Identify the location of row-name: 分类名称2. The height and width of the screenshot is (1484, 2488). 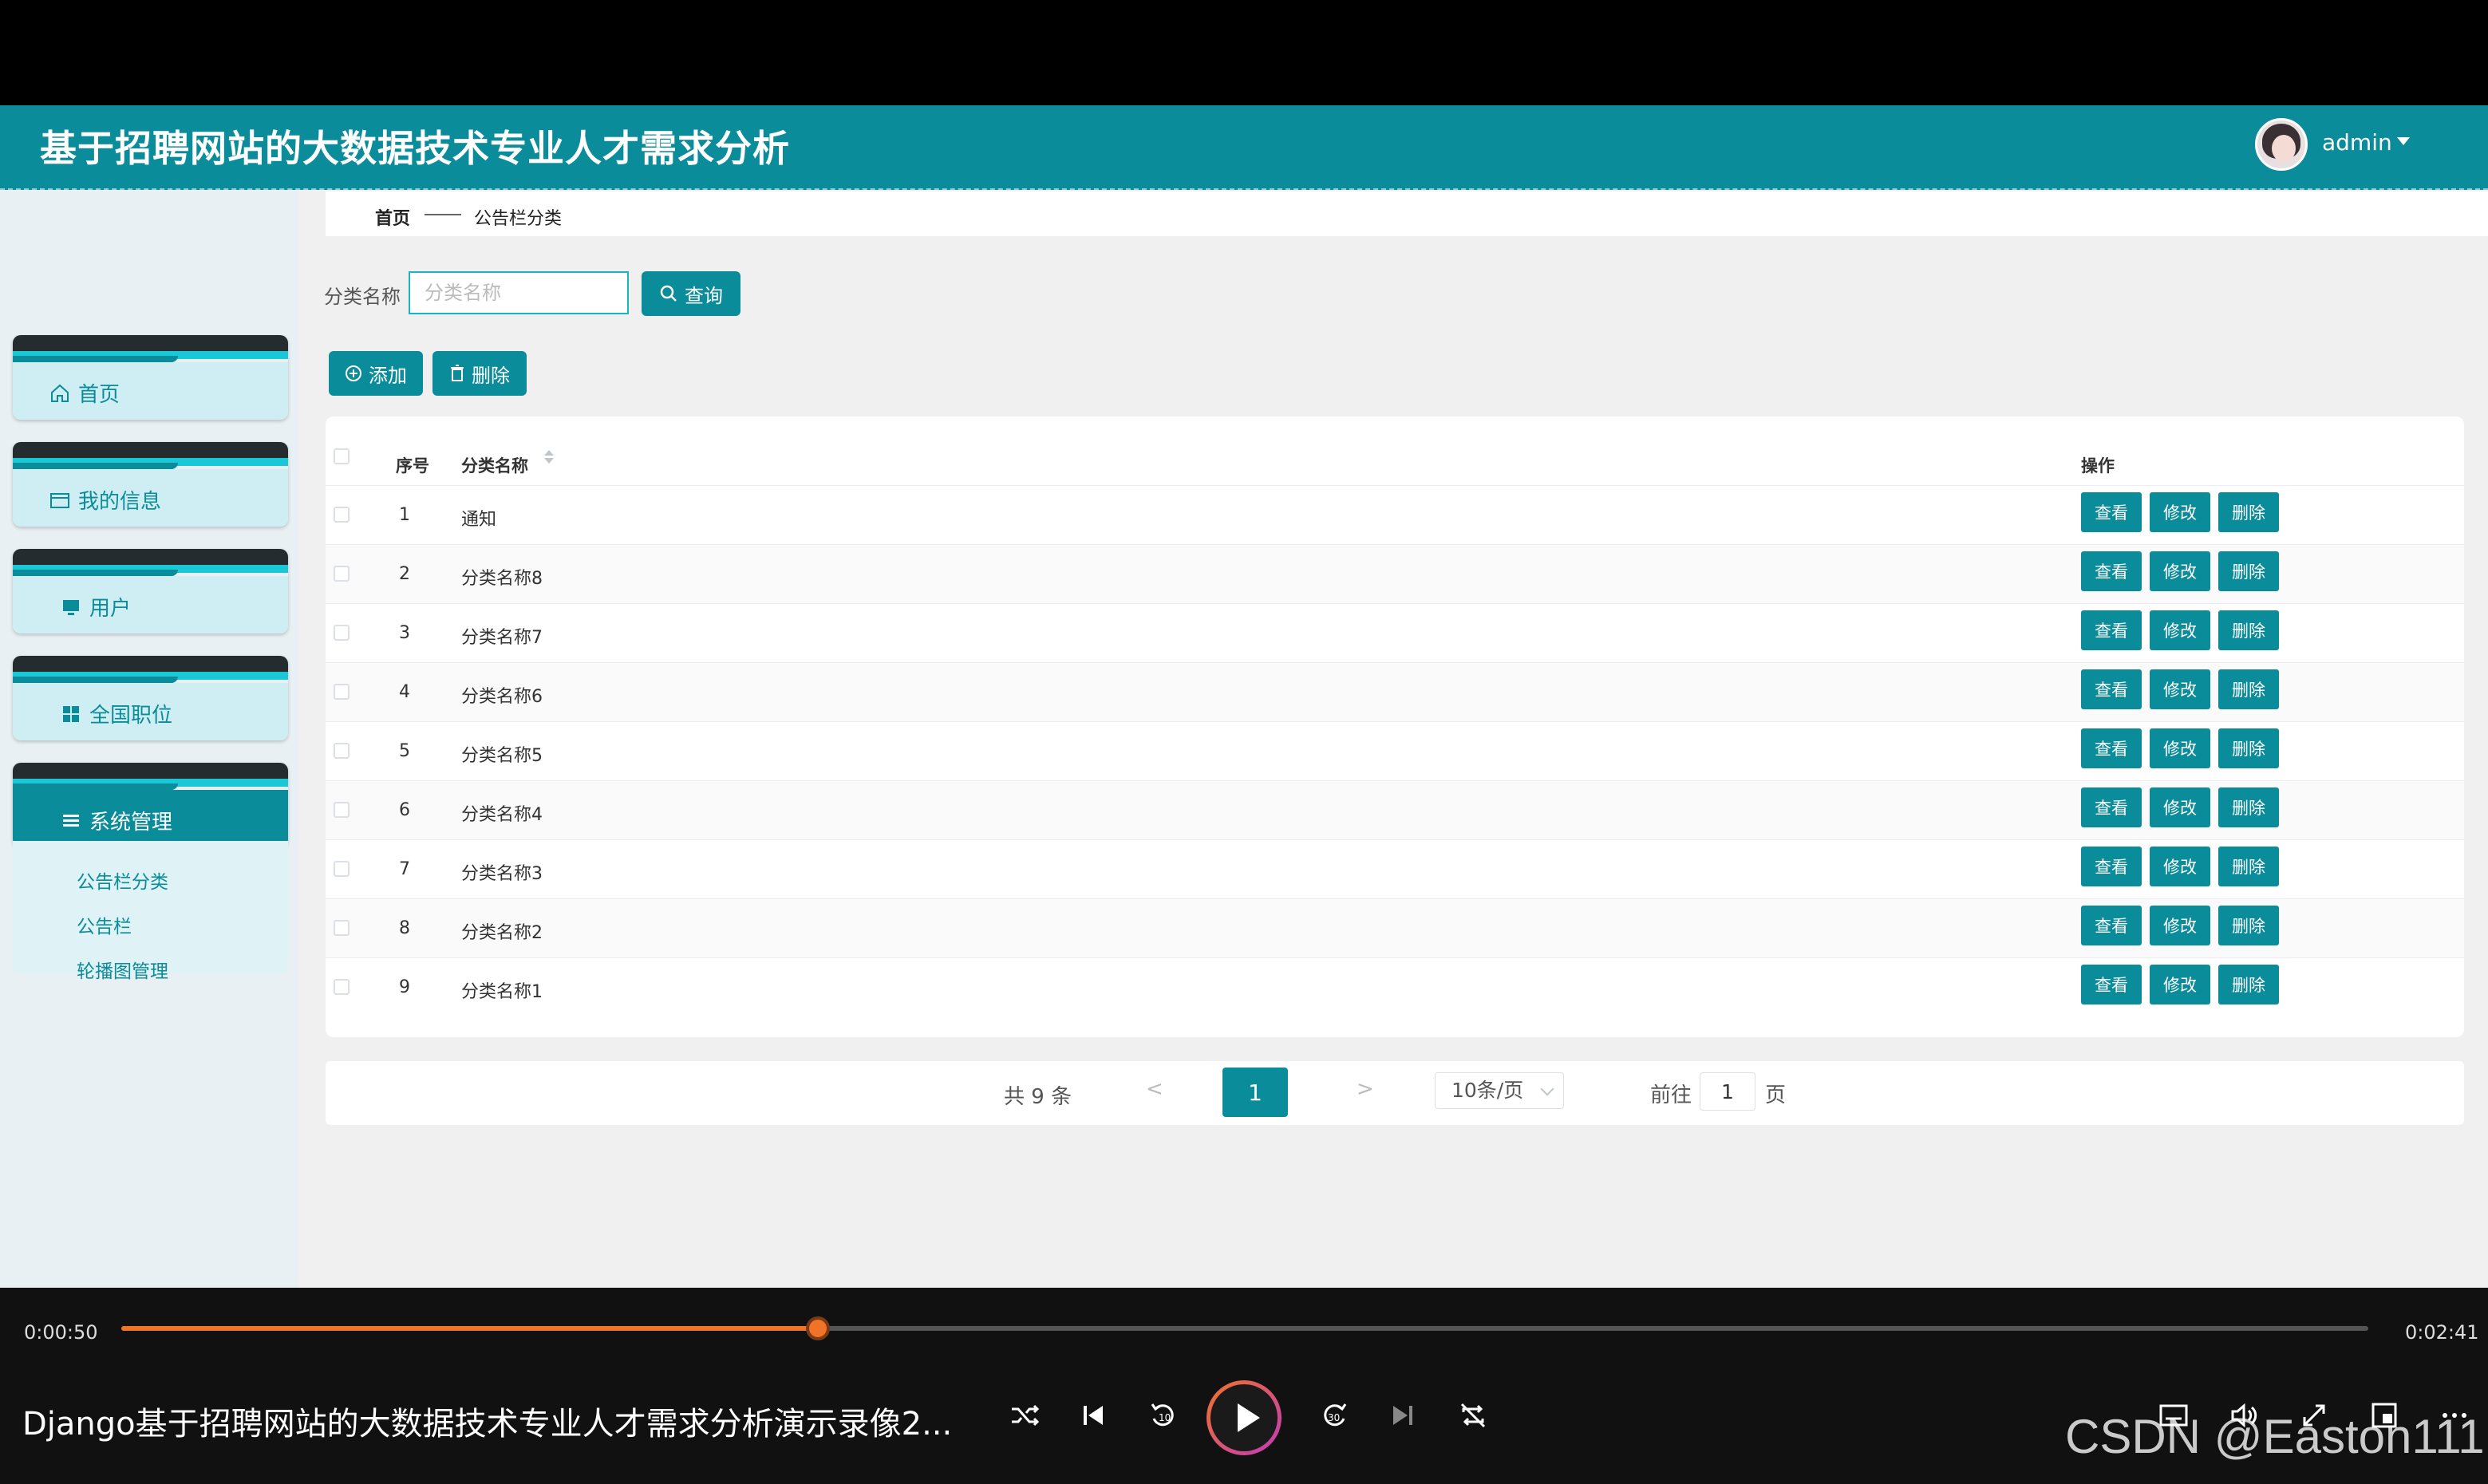
(502, 933).